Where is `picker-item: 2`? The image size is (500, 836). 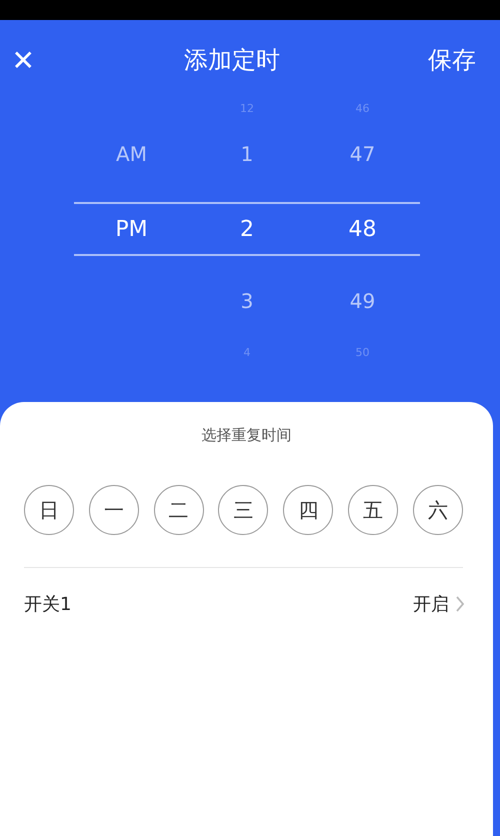
picker-item: 2 is located at coordinates (247, 229).